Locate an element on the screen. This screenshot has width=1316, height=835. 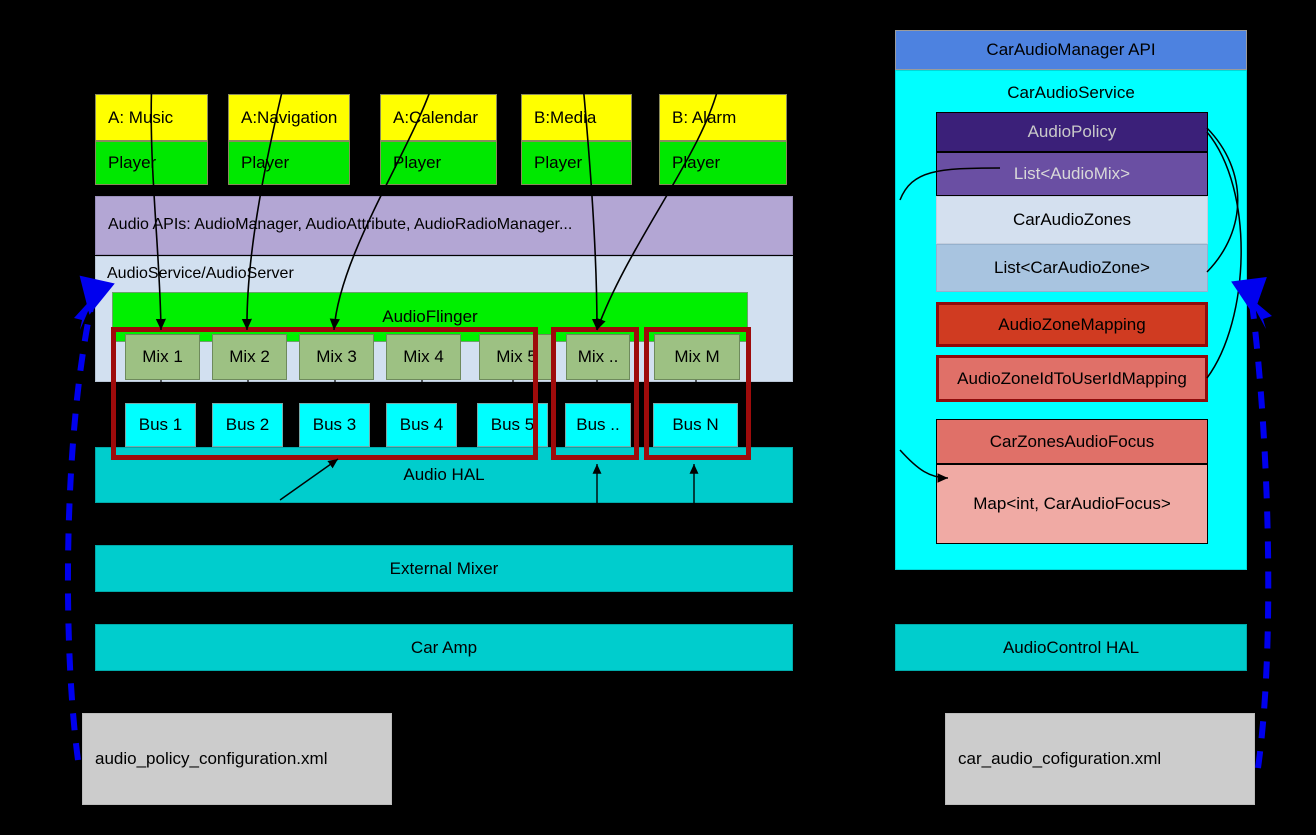
car-audio-config-arrow is located at coordinates (1251, 522).